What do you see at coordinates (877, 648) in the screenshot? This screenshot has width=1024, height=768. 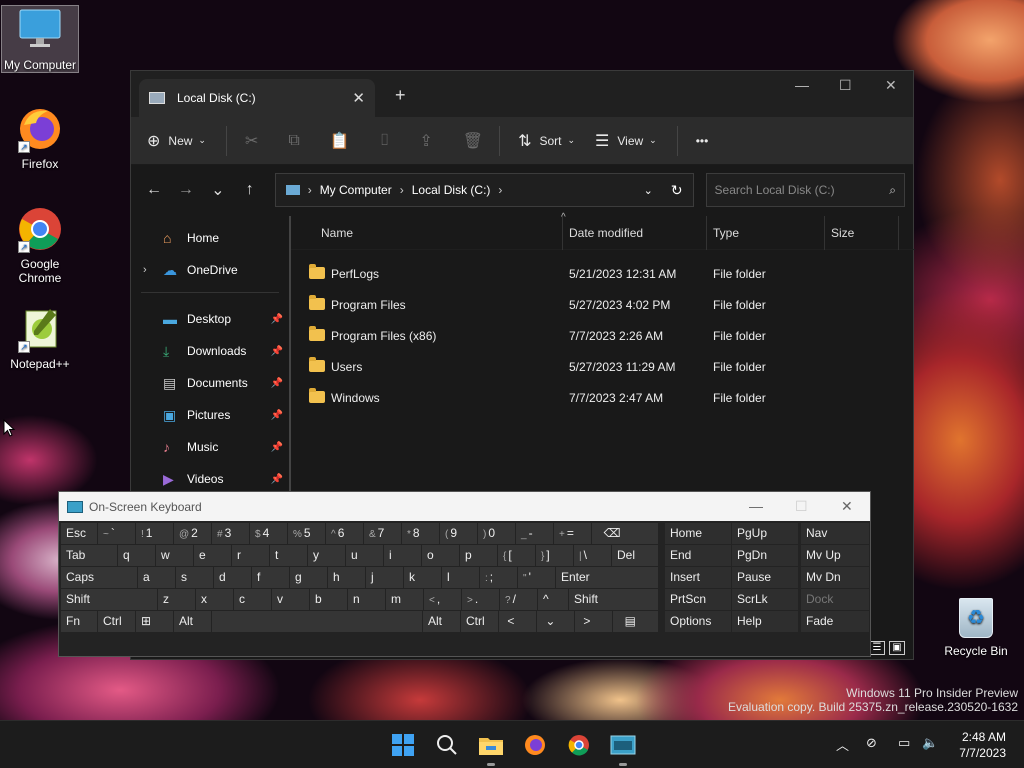 I see `details-view-icon: ☰` at bounding box center [877, 648].